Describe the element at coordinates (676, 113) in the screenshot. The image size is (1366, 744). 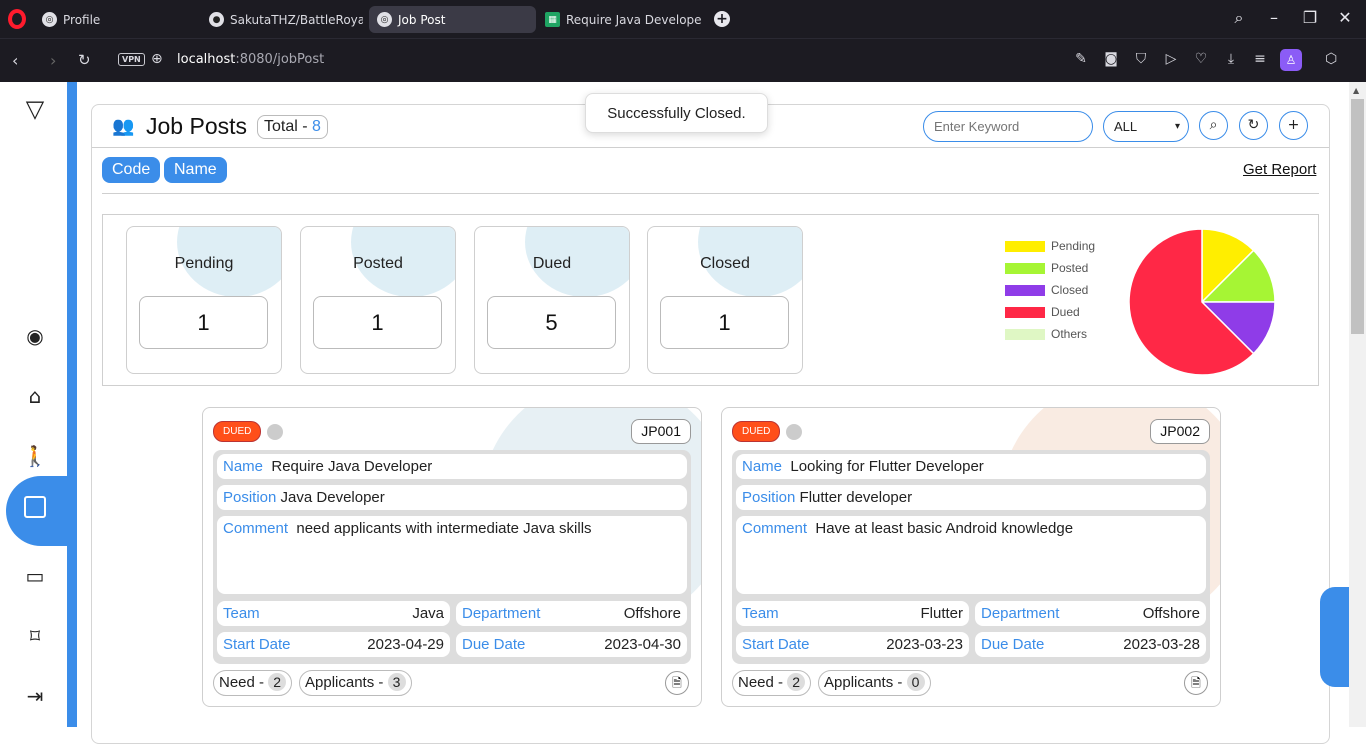
I see `toast-notification: Successfully Closed.` at that location.